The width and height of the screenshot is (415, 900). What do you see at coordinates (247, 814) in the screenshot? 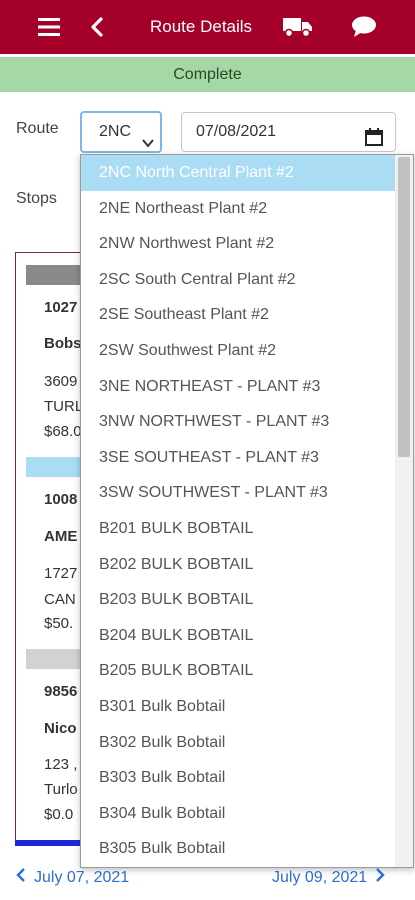
I see `route-option: B304 Bulk Bobtail` at bounding box center [247, 814].